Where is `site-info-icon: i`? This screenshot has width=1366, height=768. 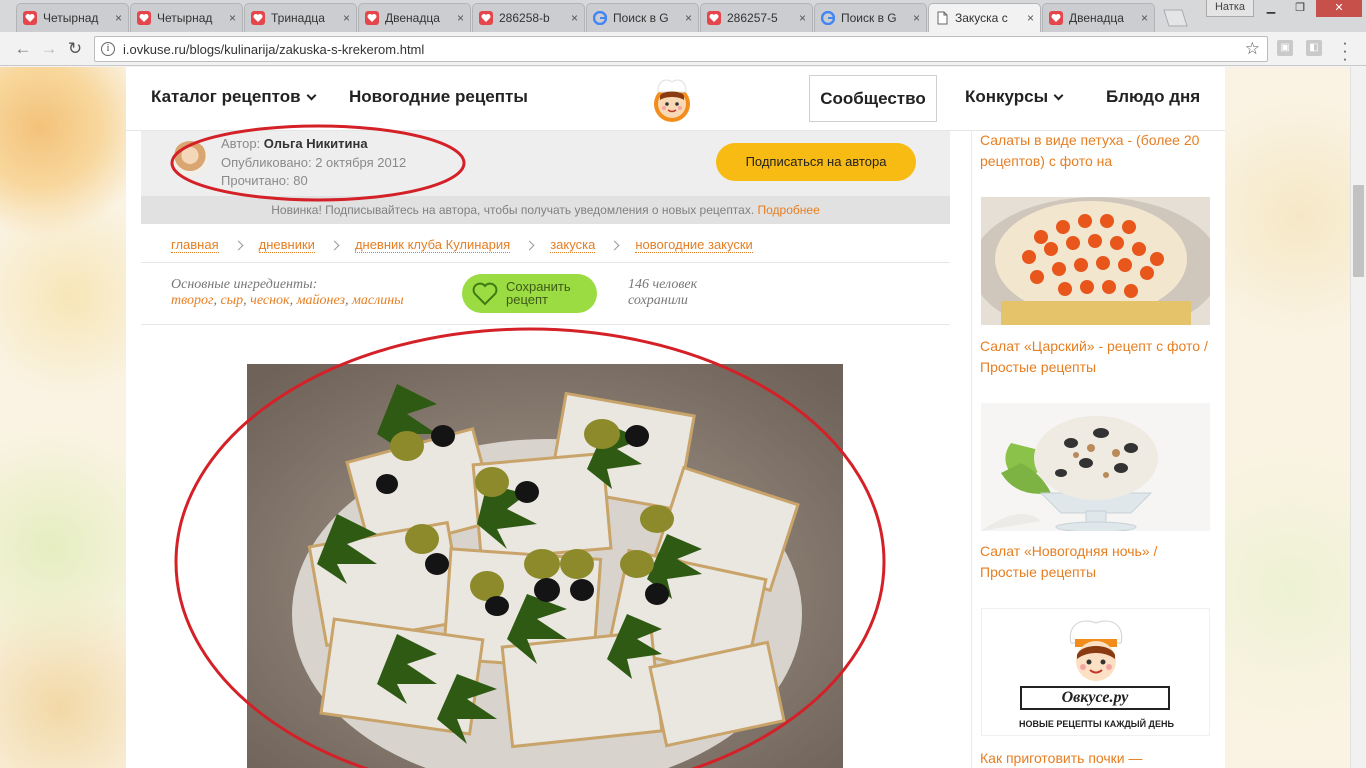
site-info-icon: i is located at coordinates (108, 49).